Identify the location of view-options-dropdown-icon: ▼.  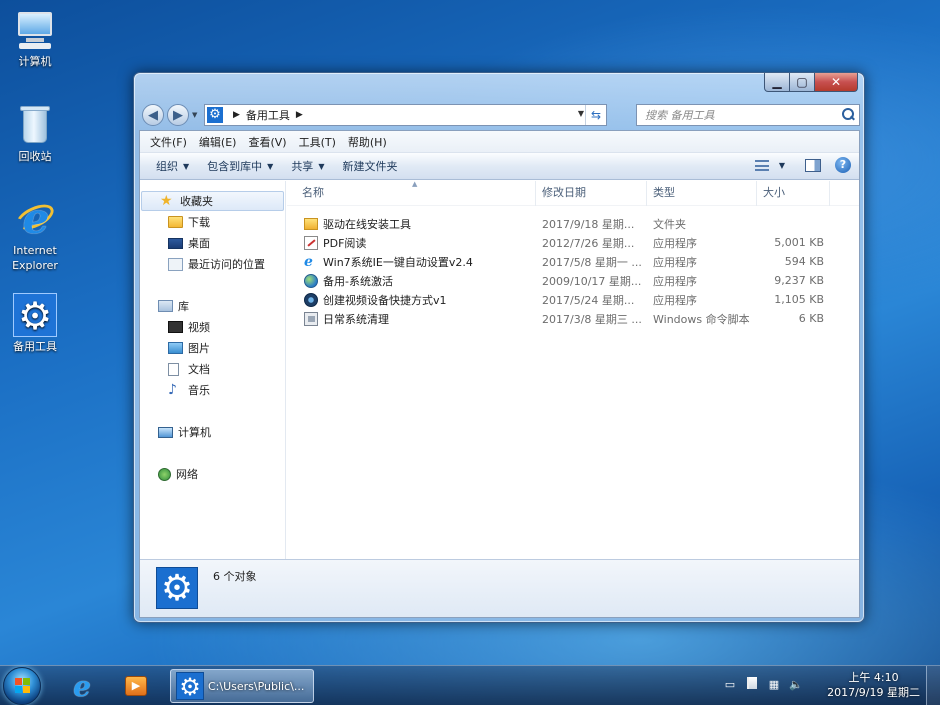
(782, 165).